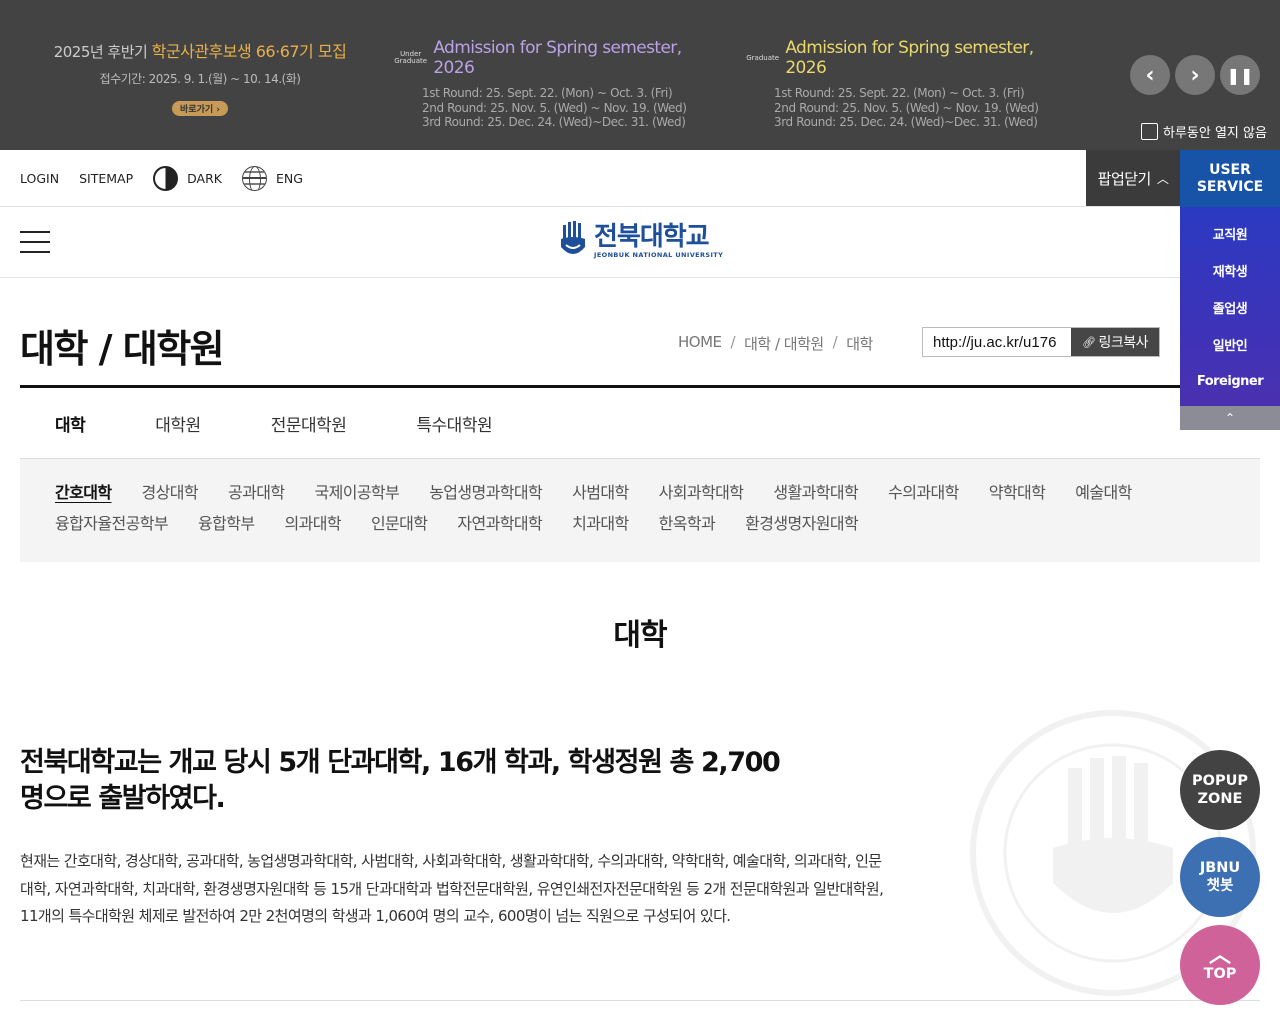  Describe the element at coordinates (652, 237) in the screenshot. I see `logo-kr-text: 전북대학교` at that location.